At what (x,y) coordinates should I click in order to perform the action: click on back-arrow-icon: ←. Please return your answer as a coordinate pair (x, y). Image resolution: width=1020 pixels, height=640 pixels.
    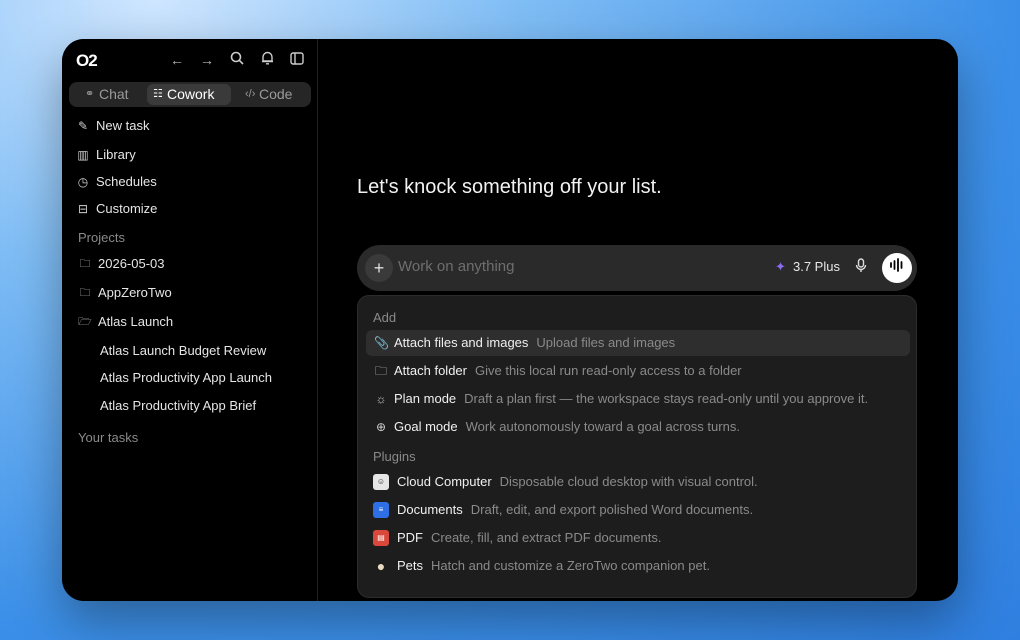
    Looking at the image, I should click on (177, 60).